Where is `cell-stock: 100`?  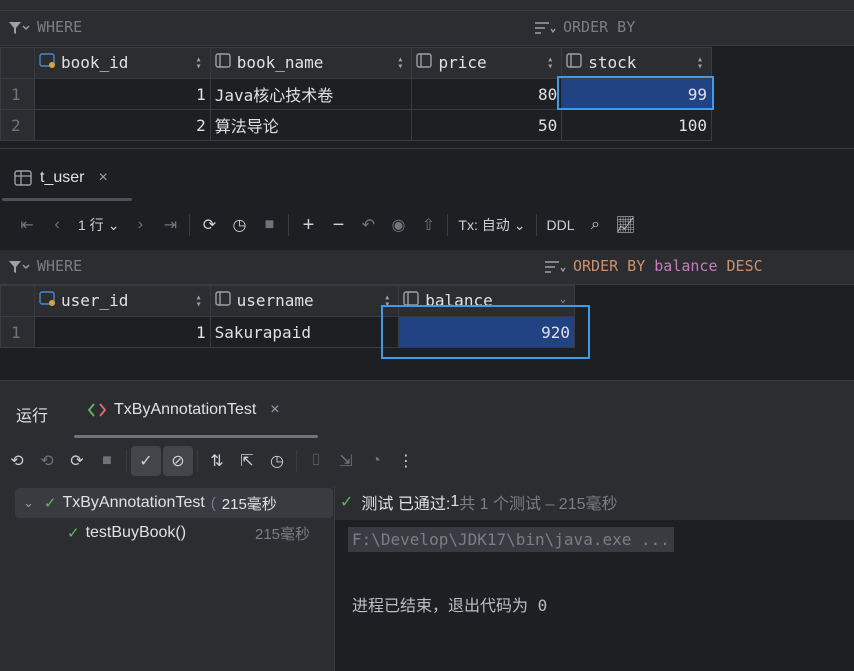 cell-stock: 100 is located at coordinates (636, 125).